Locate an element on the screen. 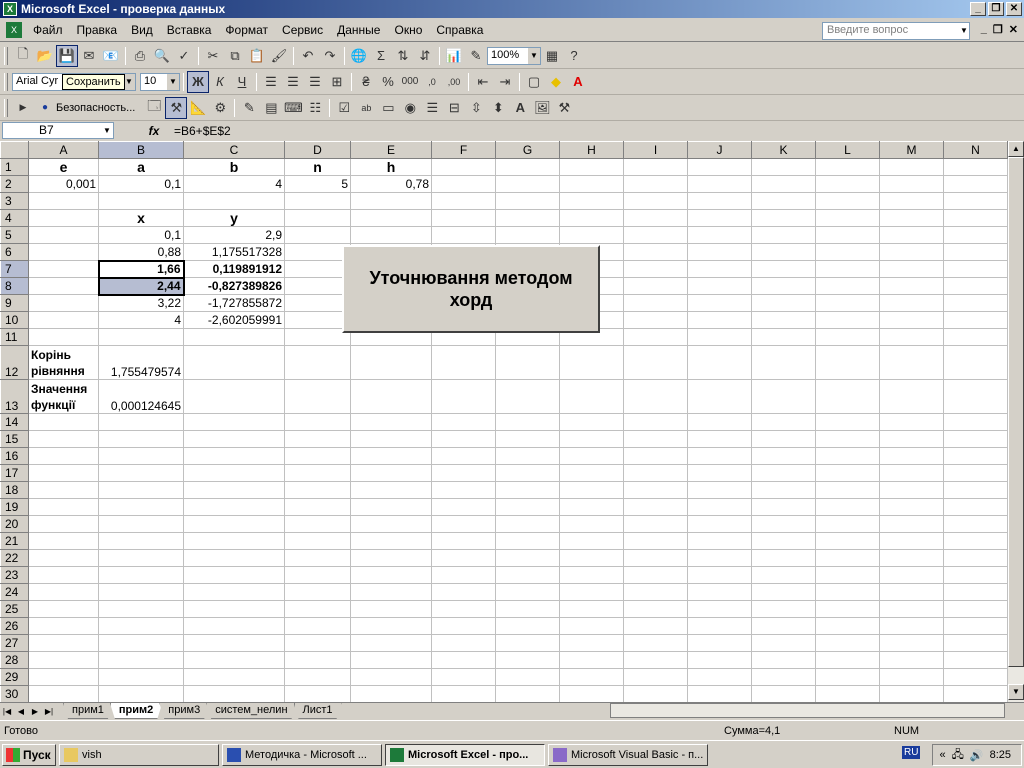  print-preview-icon: 🔍 is located at coordinates (162, 56).